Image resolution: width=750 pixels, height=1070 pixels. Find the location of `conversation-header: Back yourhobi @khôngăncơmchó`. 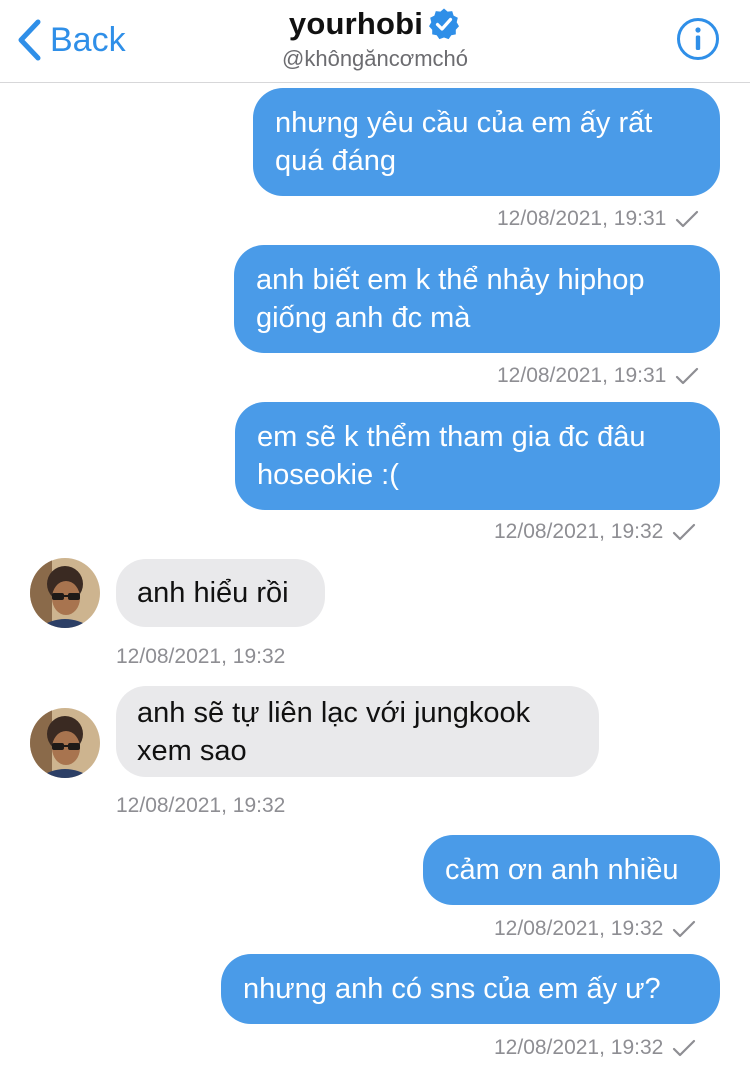

conversation-header: Back yourhobi @khôngăncơmchó is located at coordinates (375, 41).